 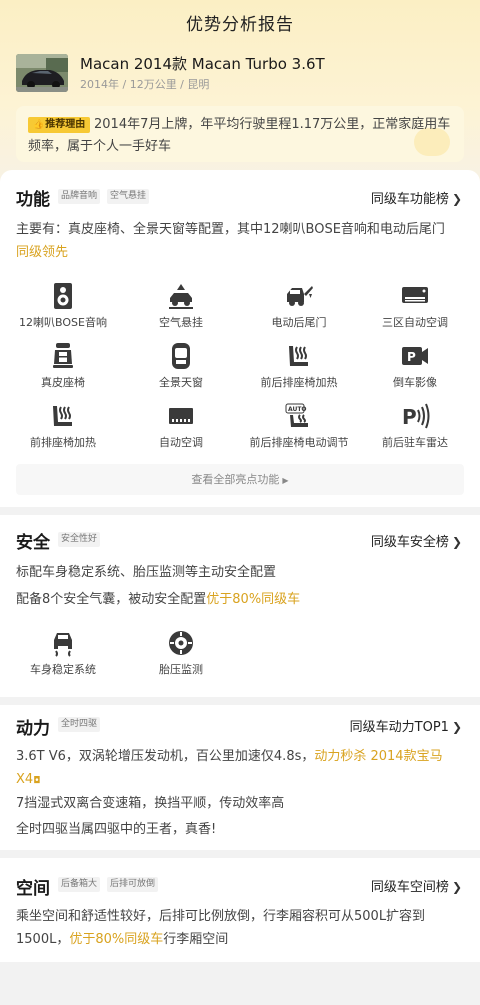 I want to click on function-rank-label: 同级车功能榜, so click(x=409, y=199).